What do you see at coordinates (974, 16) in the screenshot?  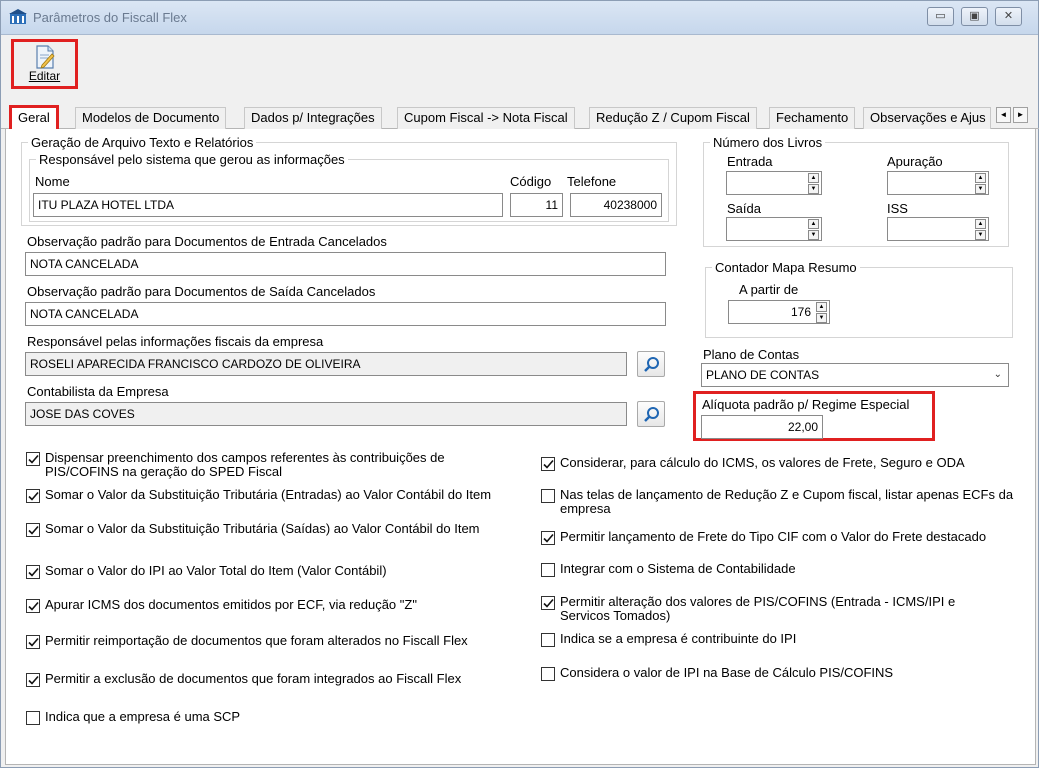 I see `maximize-button: ▣` at bounding box center [974, 16].